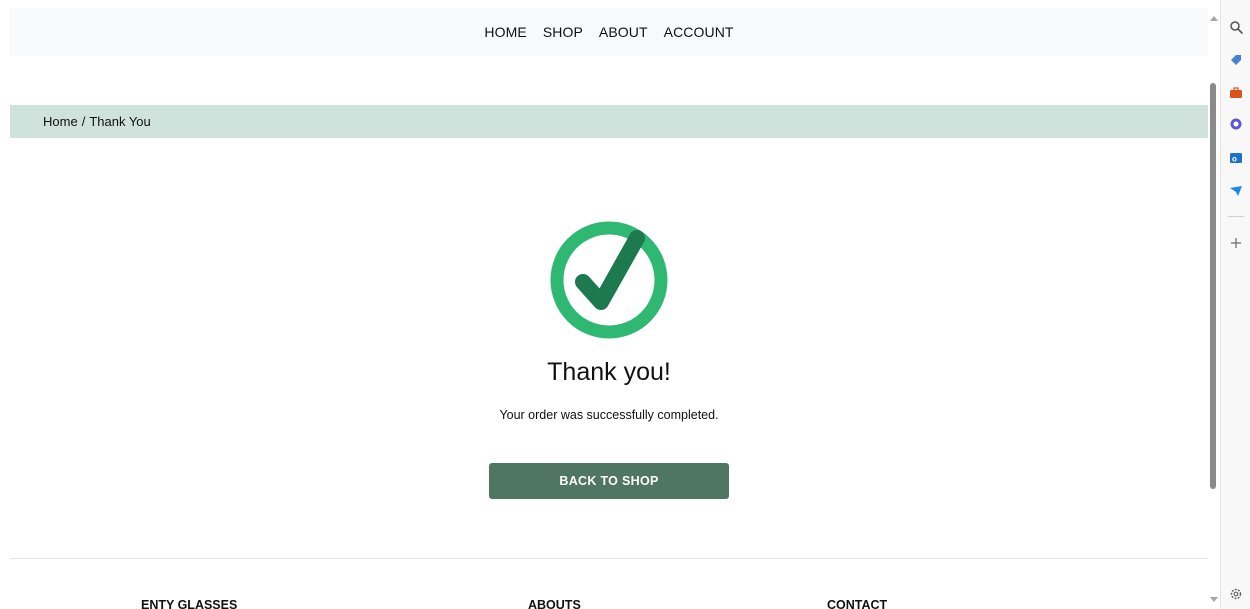  What do you see at coordinates (609, 121) in the screenshot?
I see `breadcrumb: Home / Thank You` at bounding box center [609, 121].